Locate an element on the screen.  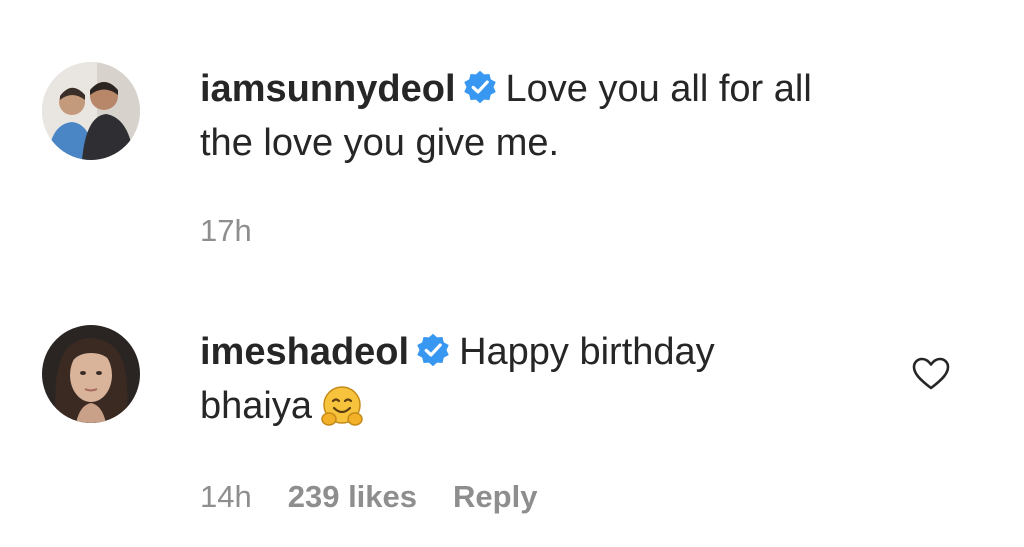
comment-timestamp: 14h is located at coordinates (226, 496).